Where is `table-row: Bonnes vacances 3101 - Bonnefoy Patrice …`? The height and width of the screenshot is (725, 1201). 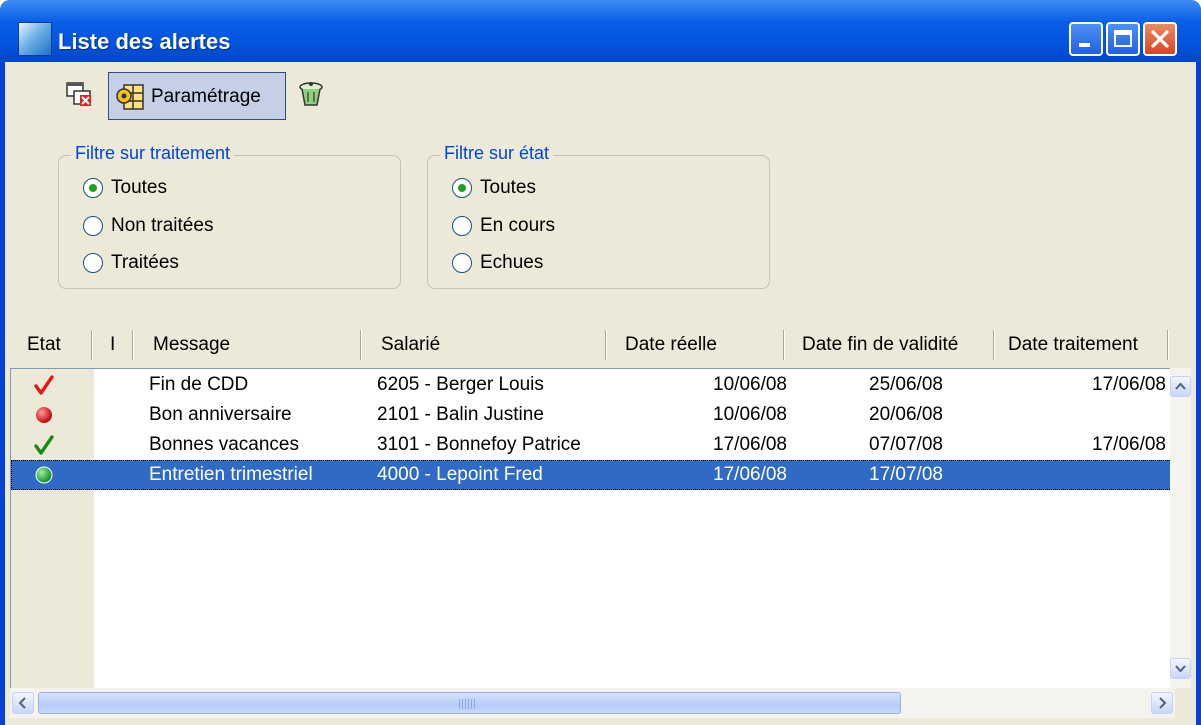 table-row: Bonnes vacances 3101 - Bonnefoy Patrice … is located at coordinates (593, 445).